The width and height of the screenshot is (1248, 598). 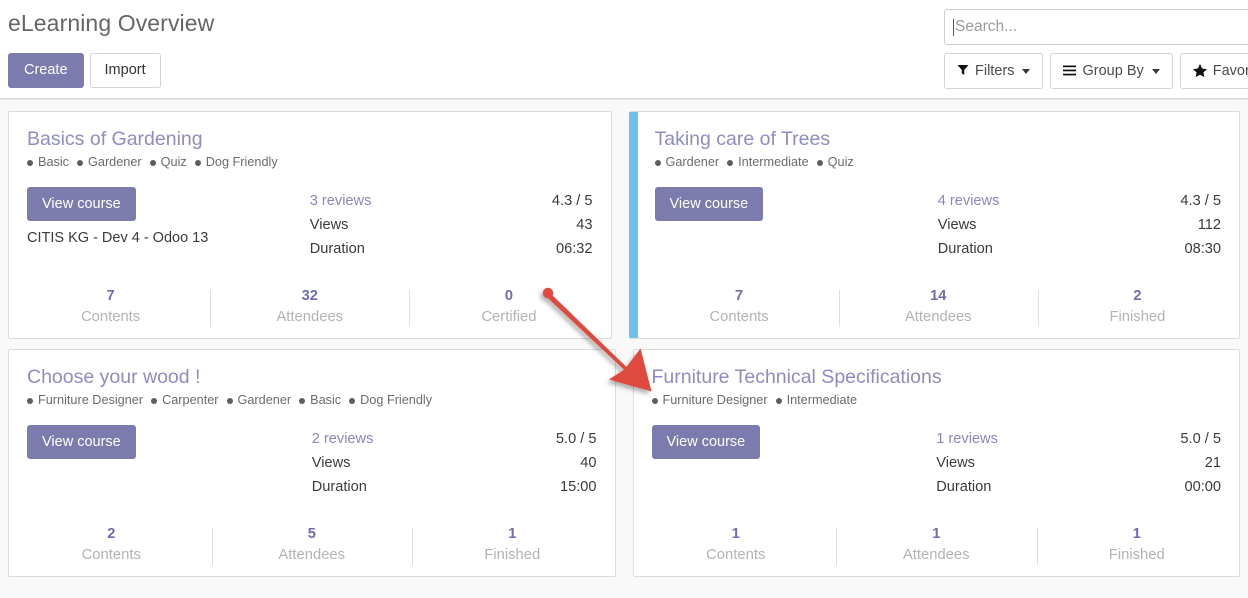 I want to click on duration-row: Duration 00:00, so click(x=1078, y=487).